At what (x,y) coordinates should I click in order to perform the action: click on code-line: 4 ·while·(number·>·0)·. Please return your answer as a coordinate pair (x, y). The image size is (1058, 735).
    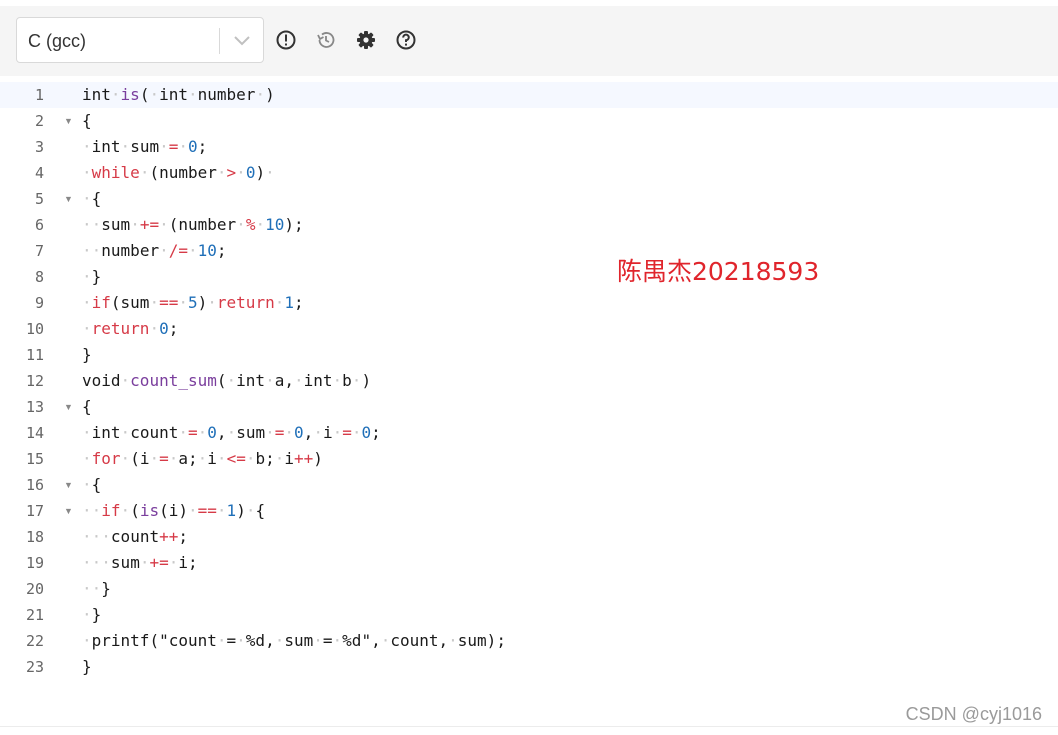
    Looking at the image, I should click on (529, 173).